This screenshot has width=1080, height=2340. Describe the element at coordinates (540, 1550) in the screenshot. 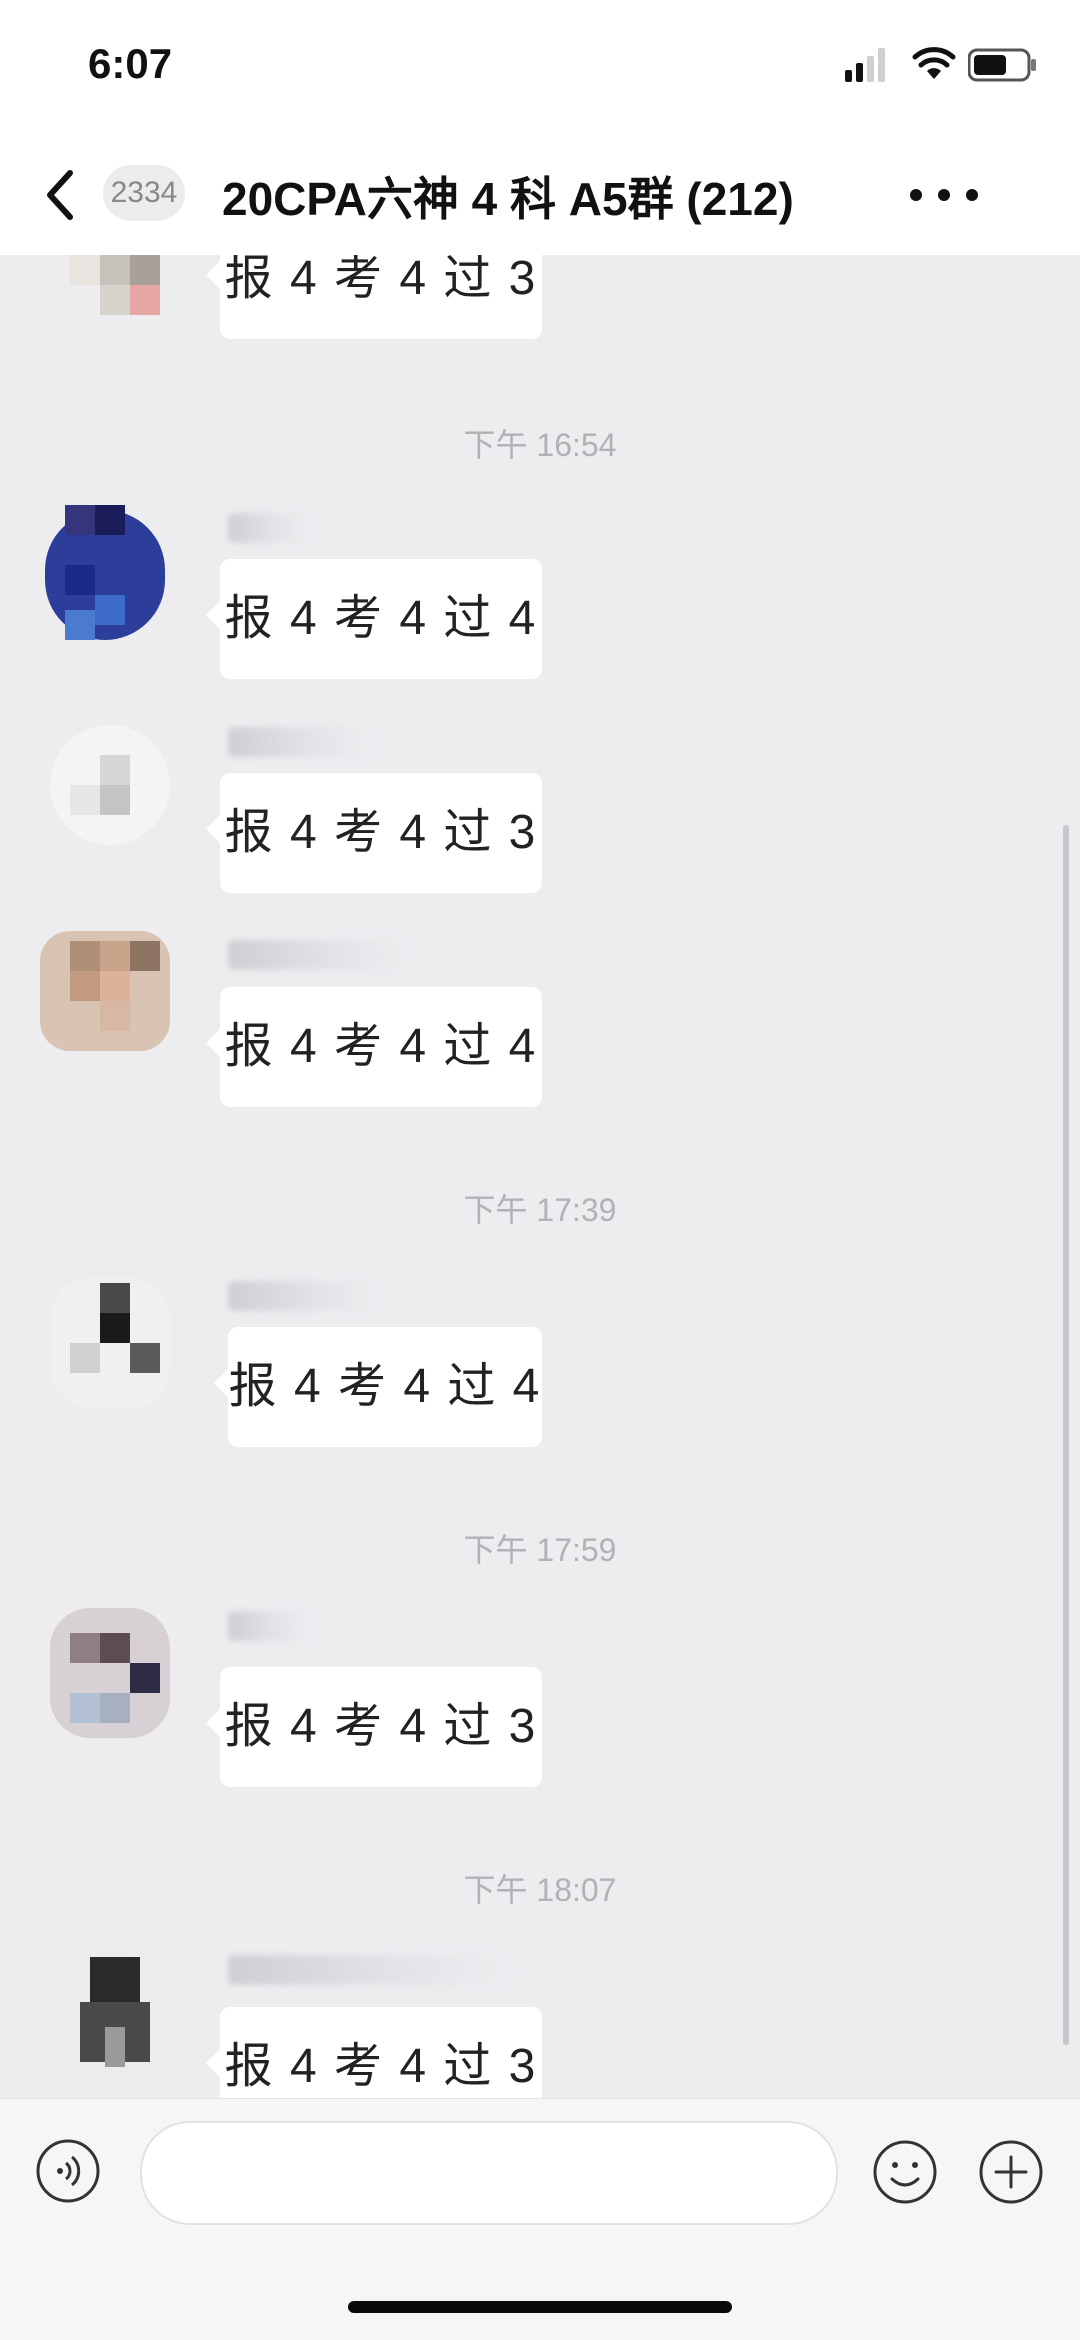

I see `timestamp: 下午 17:59` at that location.